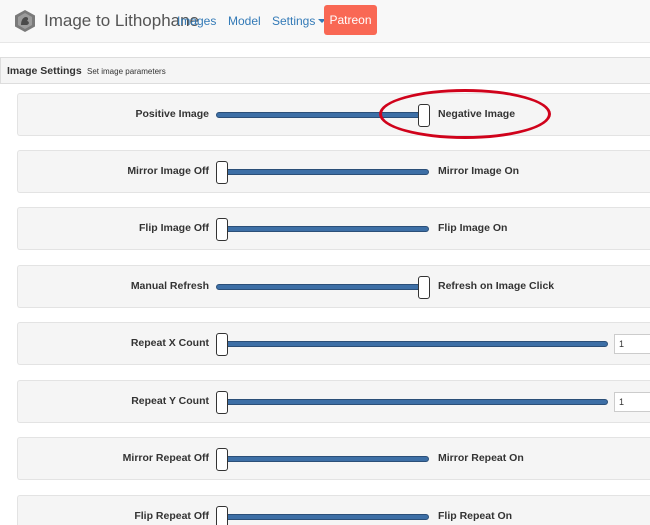 The height and width of the screenshot is (525, 650). Describe the element at coordinates (172, 114) in the screenshot. I see `left-label: Positive Image` at that location.